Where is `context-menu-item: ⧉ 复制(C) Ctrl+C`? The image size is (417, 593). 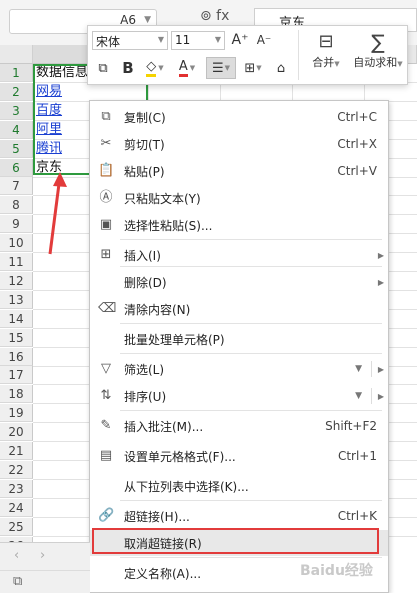 context-menu-item: ⧉ 复制(C) Ctrl+C is located at coordinates (239, 117).